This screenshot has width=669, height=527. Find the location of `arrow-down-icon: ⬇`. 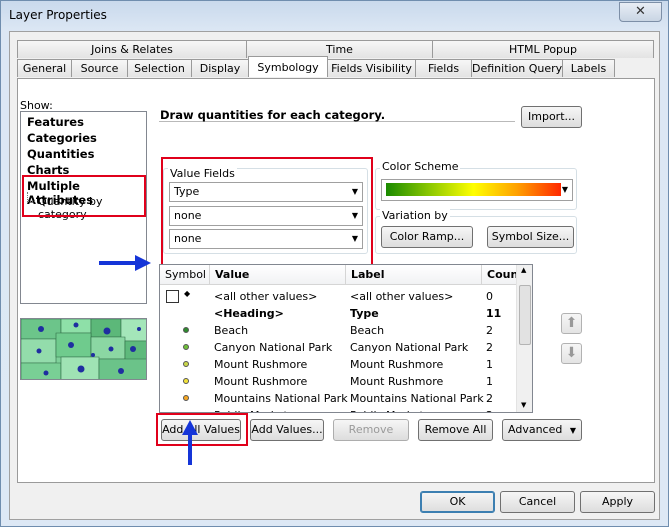

arrow-down-icon: ⬇ is located at coordinates (571, 353).